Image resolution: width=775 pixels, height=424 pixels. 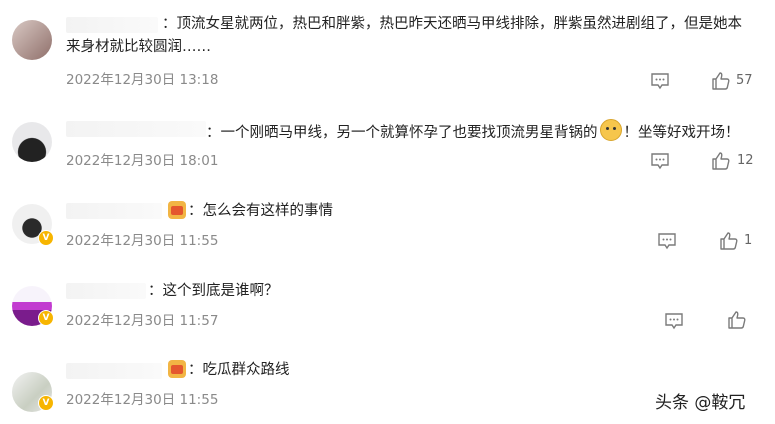 I want to click on comment-text-body: ：吃瓜群众路线, so click(x=239, y=370).